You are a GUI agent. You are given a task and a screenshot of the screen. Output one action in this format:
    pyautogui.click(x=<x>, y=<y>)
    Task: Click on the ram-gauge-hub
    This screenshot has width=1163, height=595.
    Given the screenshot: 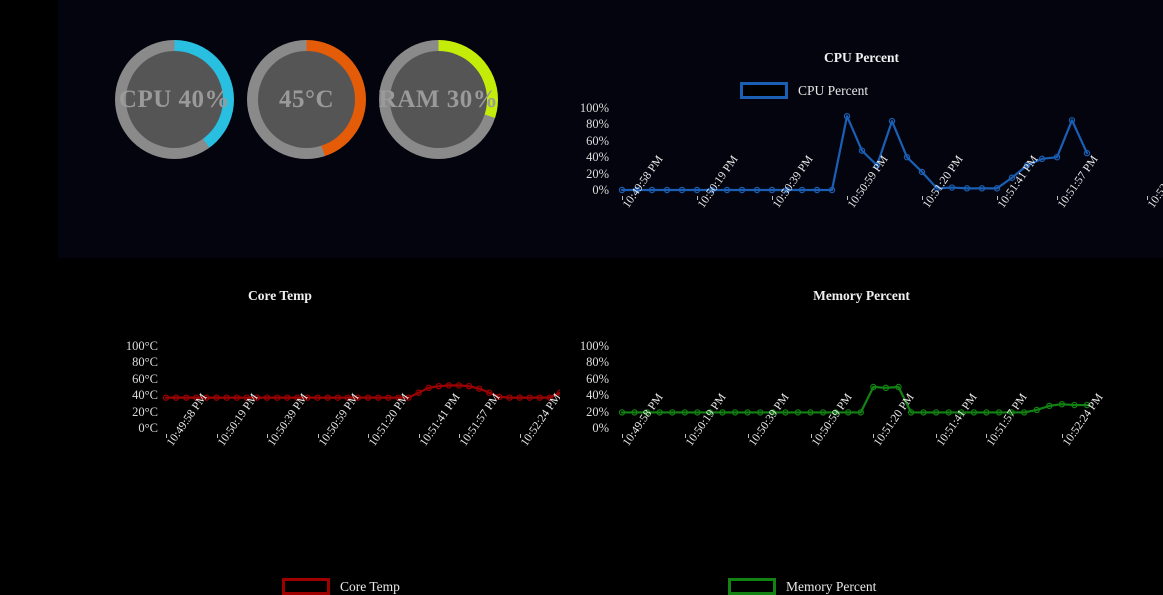 What is the action you would take?
    pyautogui.click(x=438, y=99)
    